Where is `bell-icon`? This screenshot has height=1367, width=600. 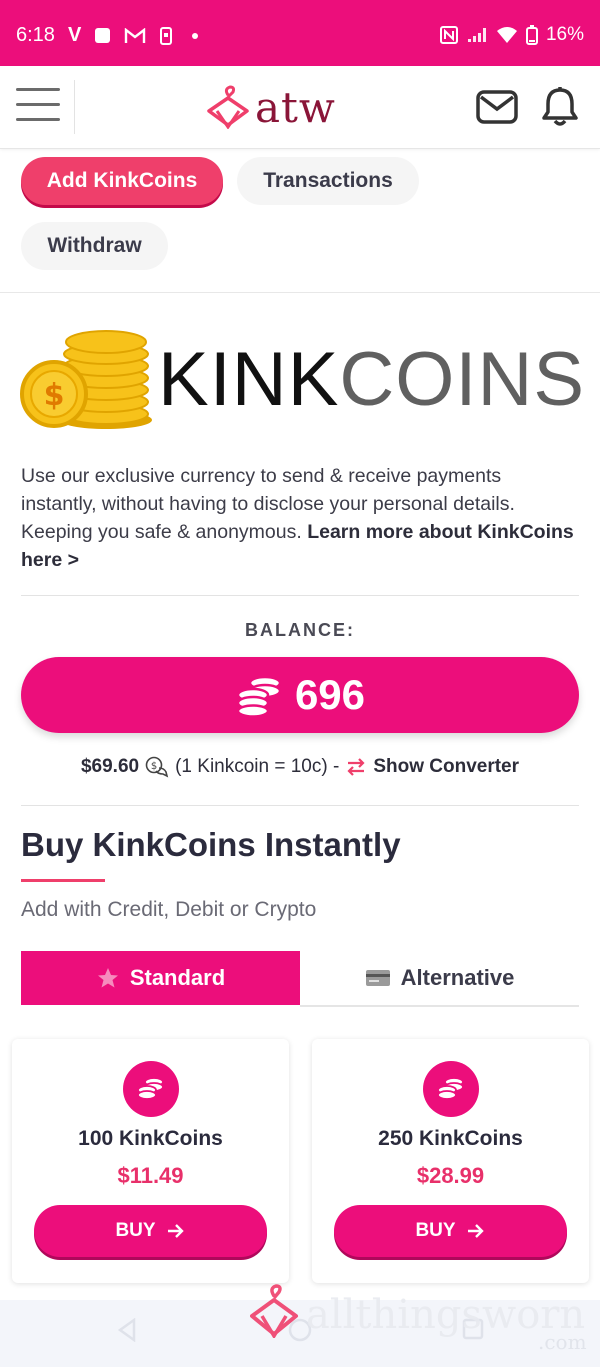 bell-icon is located at coordinates (560, 107).